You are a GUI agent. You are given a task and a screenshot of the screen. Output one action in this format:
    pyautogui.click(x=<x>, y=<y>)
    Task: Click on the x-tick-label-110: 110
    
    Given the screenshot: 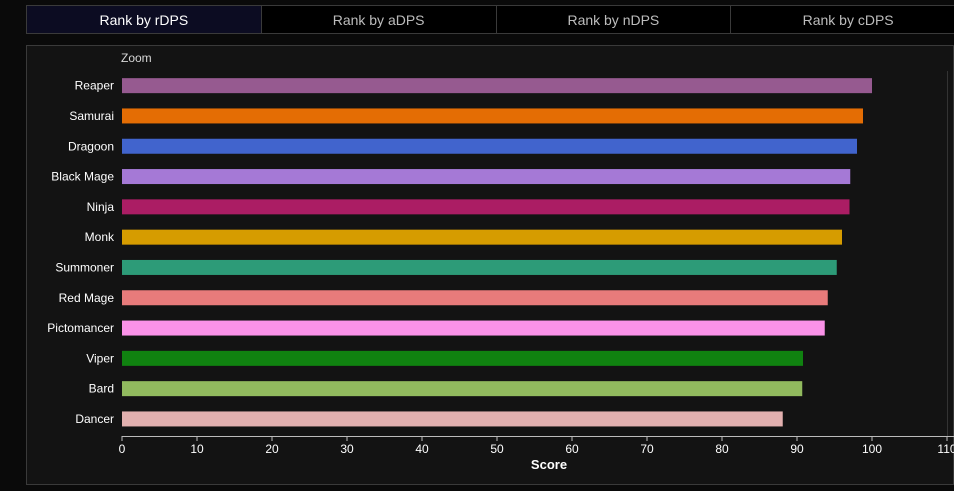 What is the action you would take?
    pyautogui.click(x=945, y=449)
    